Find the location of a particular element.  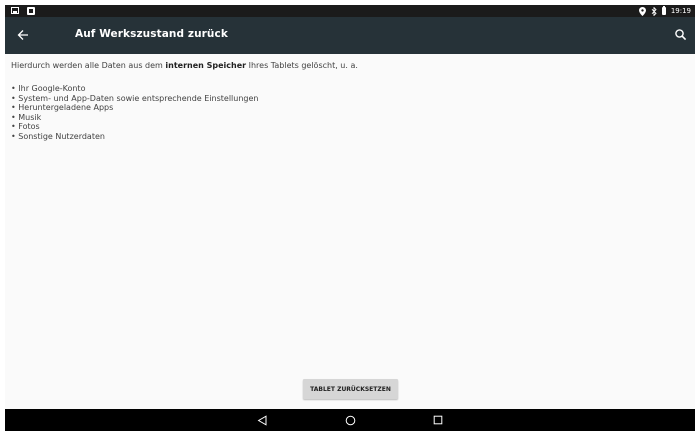

search-button is located at coordinates (681, 35).